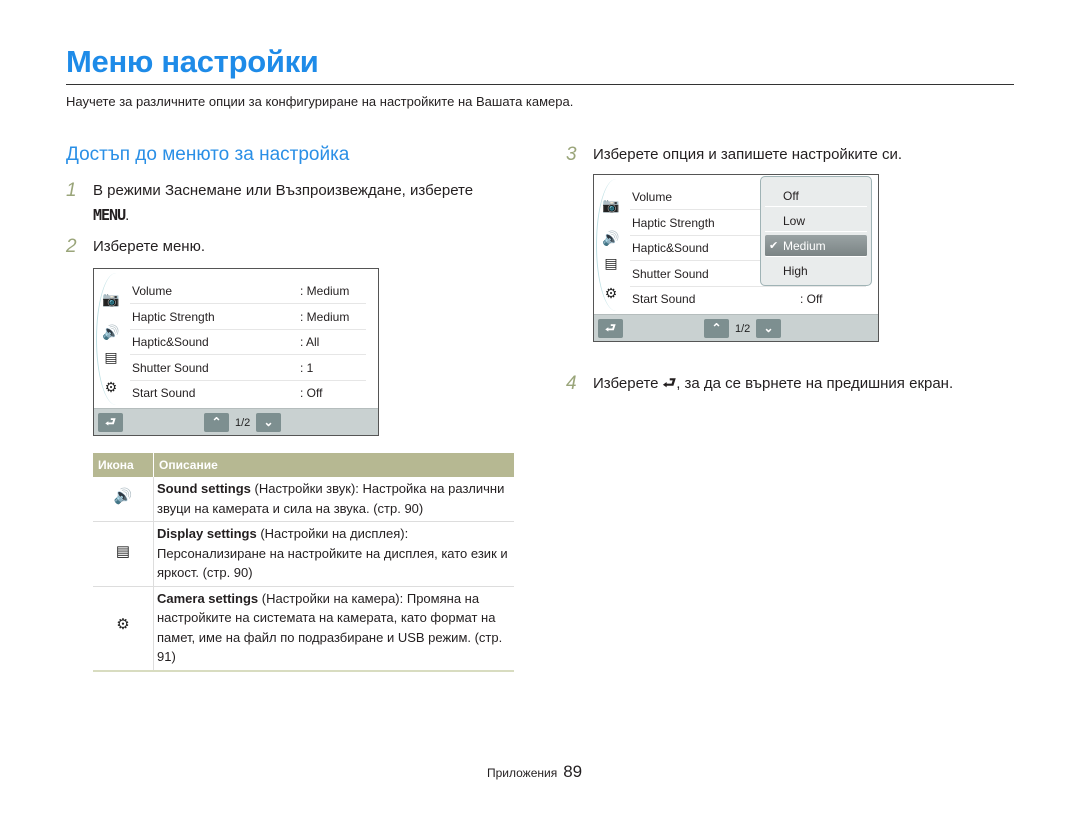 The height and width of the screenshot is (815, 1080). What do you see at coordinates (522, 773) in the screenshot?
I see `footer-section-label: Приложения` at bounding box center [522, 773].